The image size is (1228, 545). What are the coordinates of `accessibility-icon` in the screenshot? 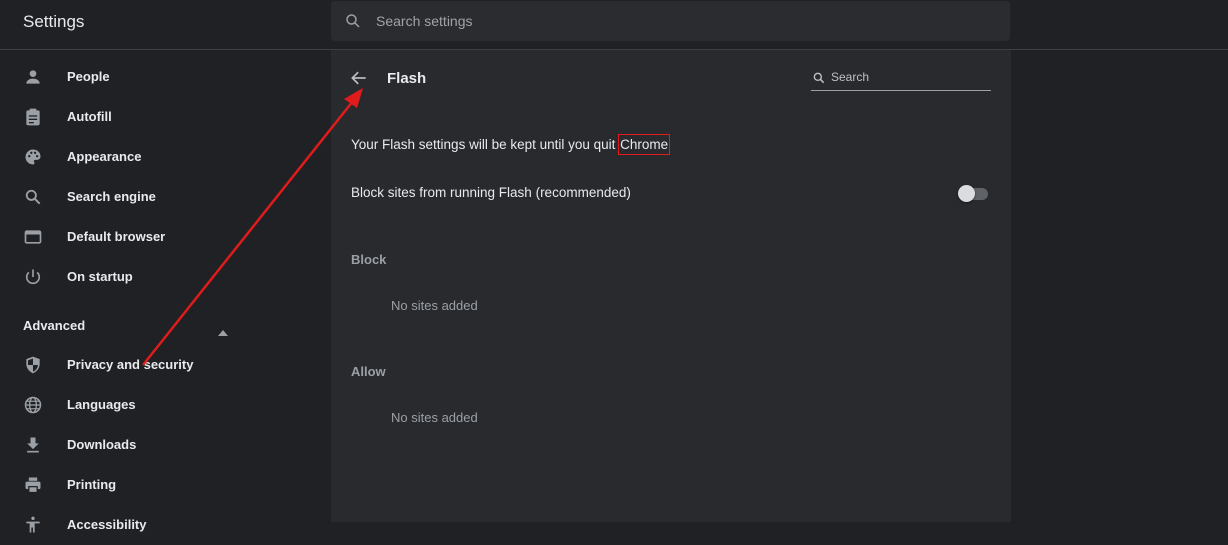 It's located at (33, 525).